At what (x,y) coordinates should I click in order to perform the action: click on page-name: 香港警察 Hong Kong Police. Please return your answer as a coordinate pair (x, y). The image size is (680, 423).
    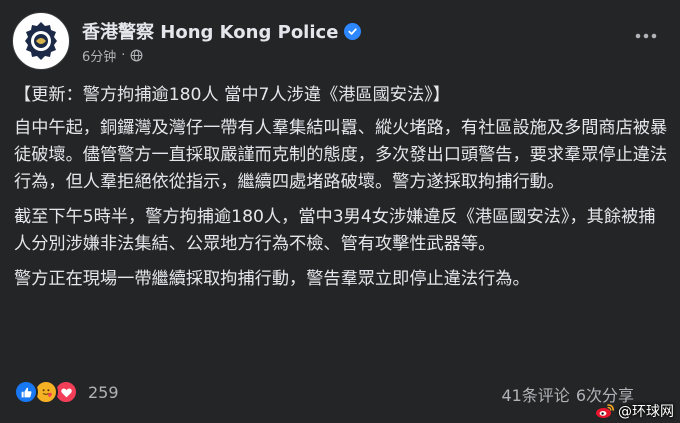
    Looking at the image, I should click on (210, 31).